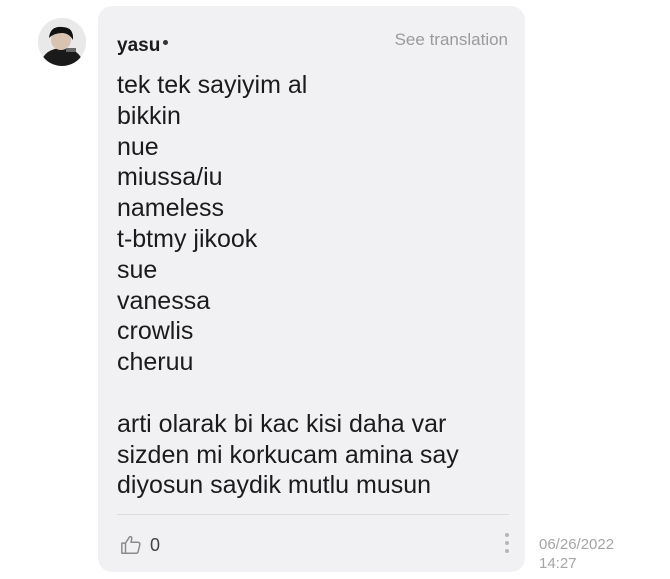 The image size is (670, 579). What do you see at coordinates (155, 331) in the screenshot?
I see `comment-line: crowlis` at bounding box center [155, 331].